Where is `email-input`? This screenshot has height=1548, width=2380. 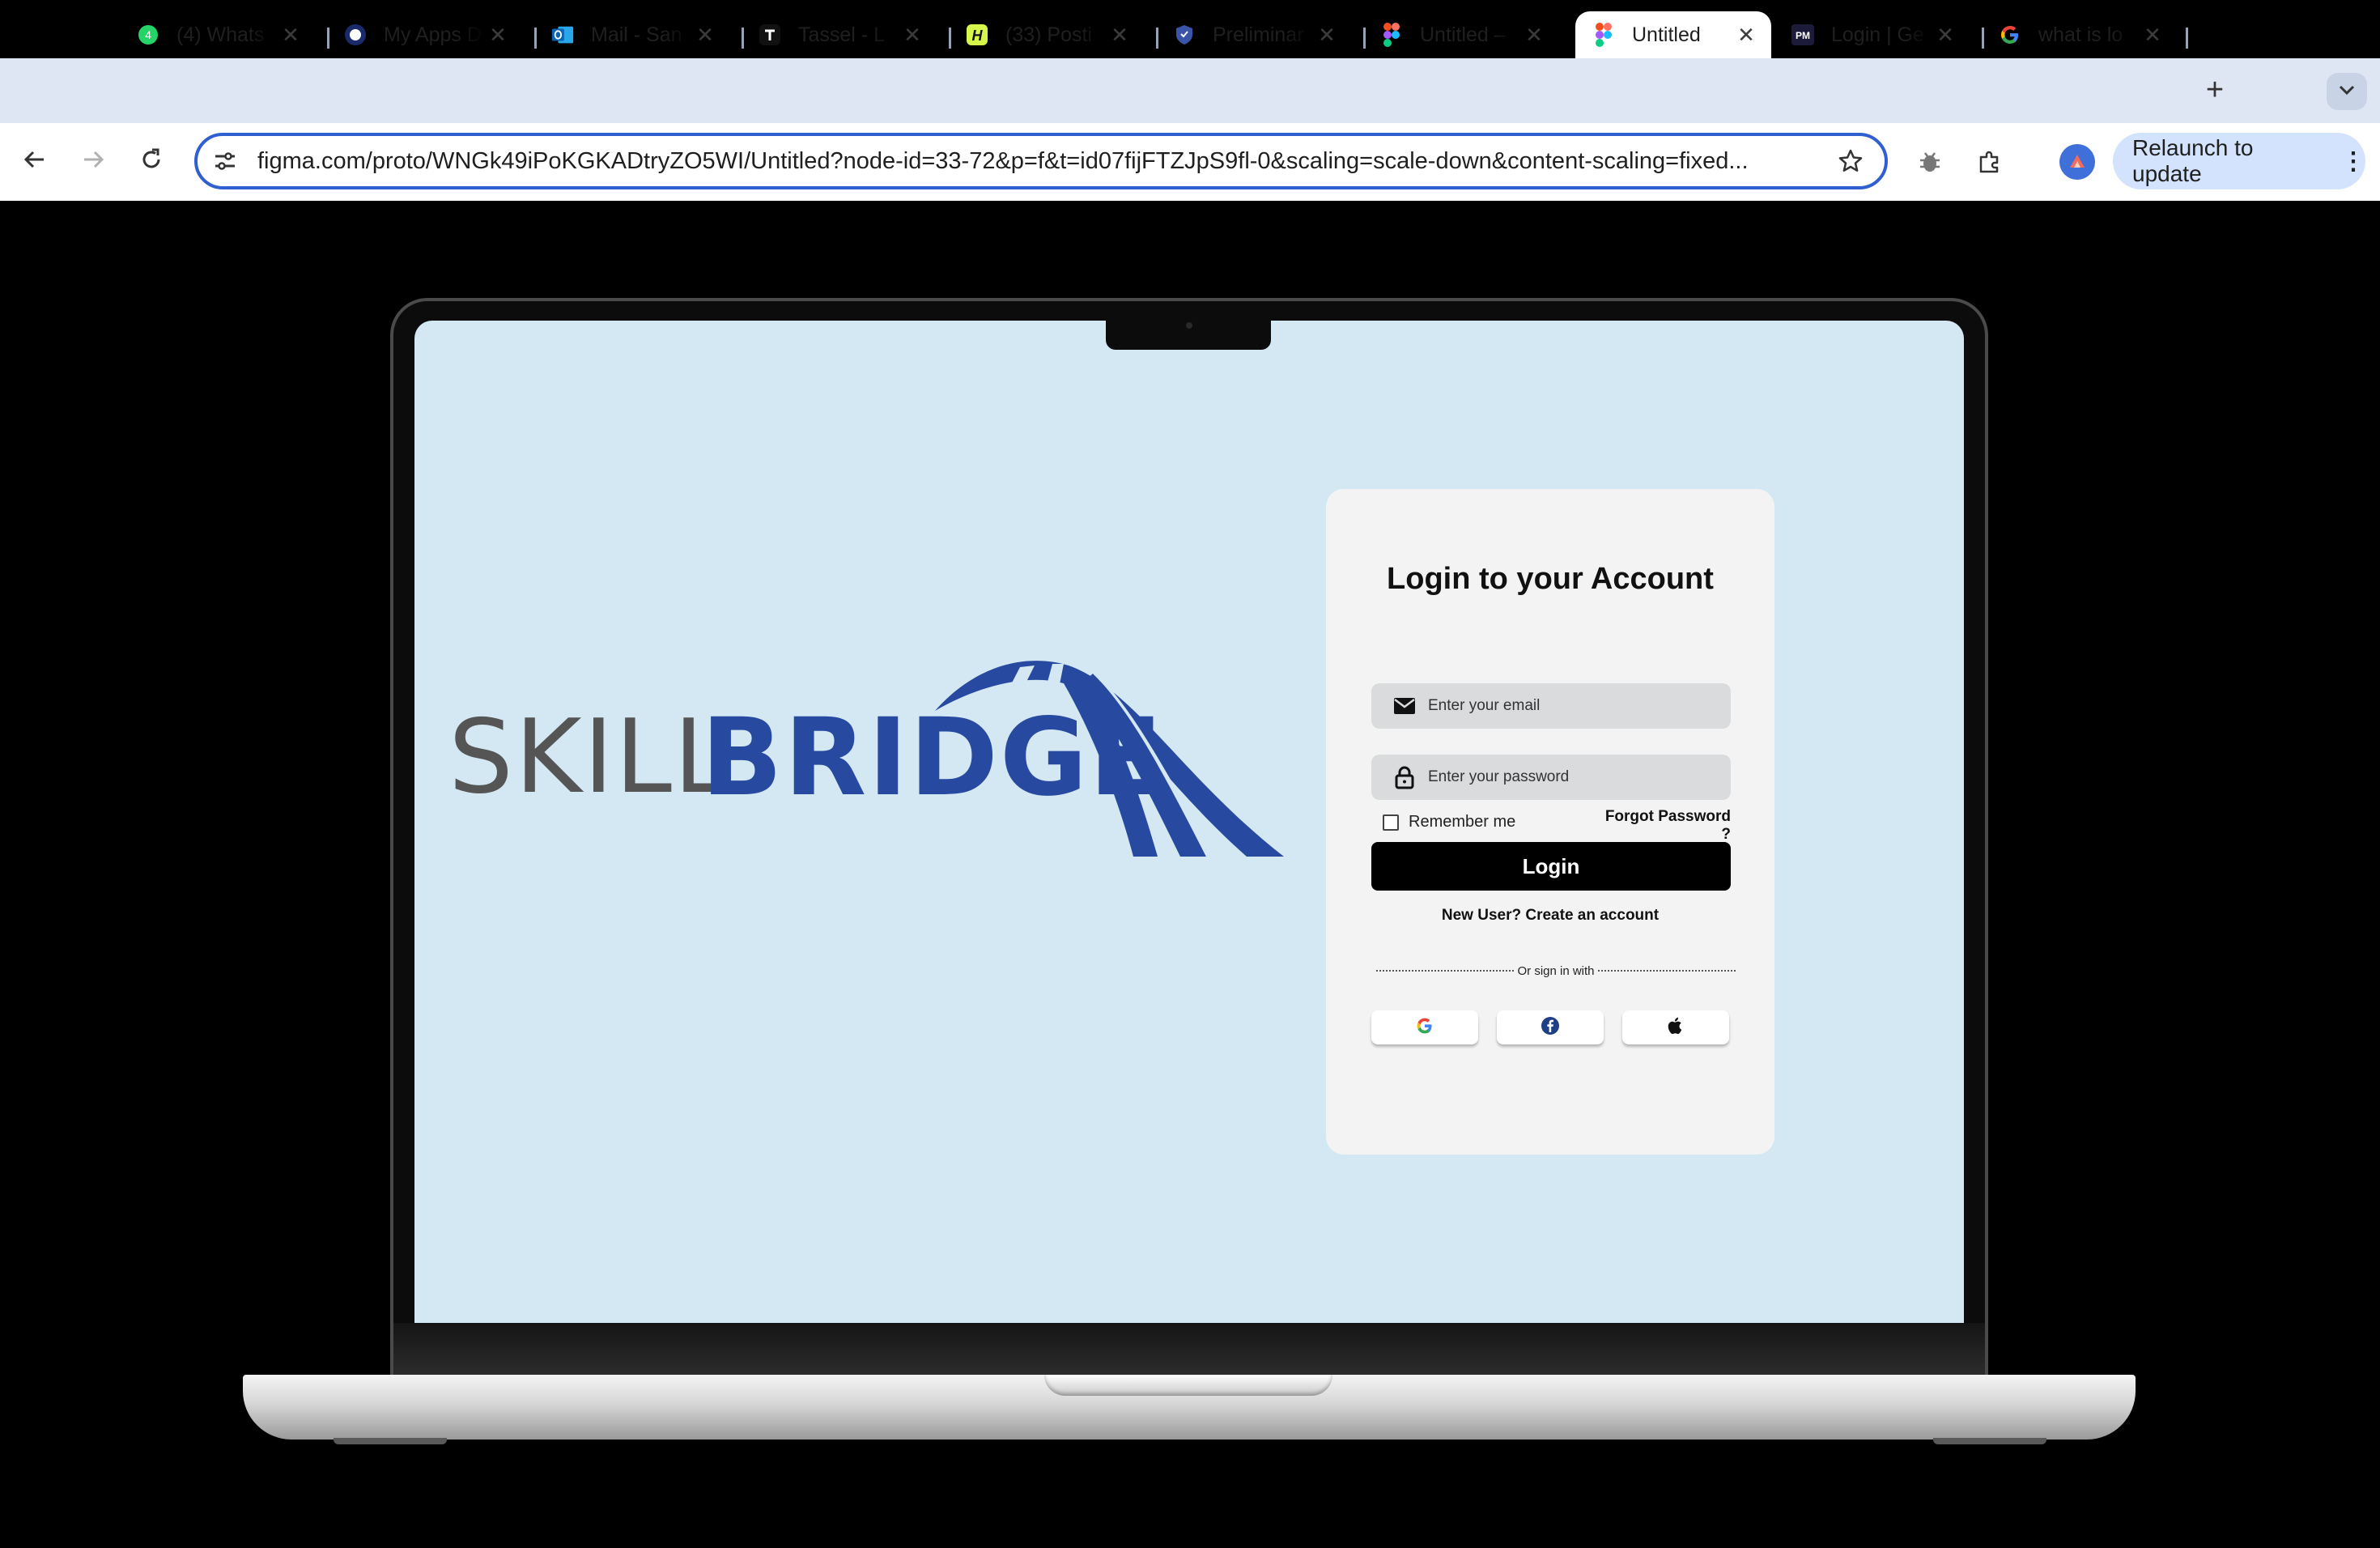
email-input is located at coordinates (1573, 706).